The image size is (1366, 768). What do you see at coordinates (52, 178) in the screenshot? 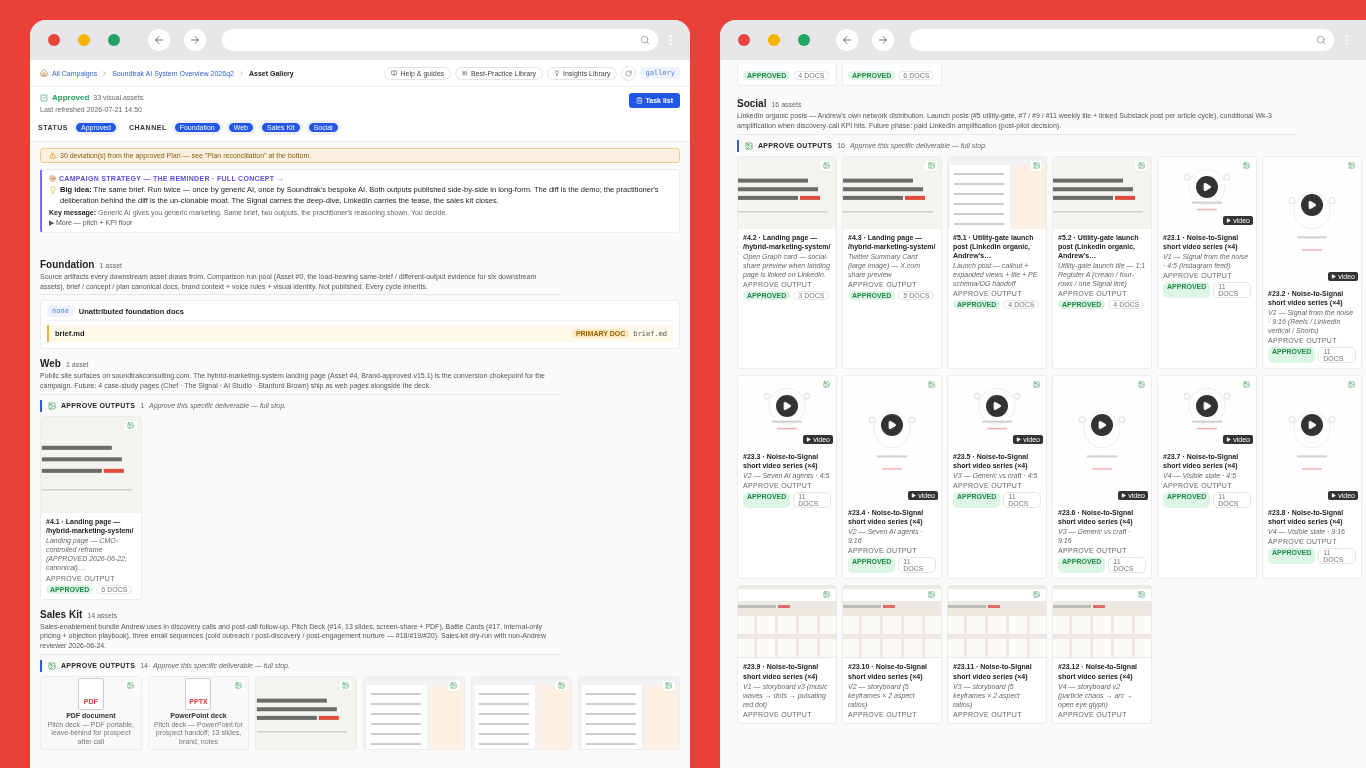
I see `target-icon` at bounding box center [52, 178].